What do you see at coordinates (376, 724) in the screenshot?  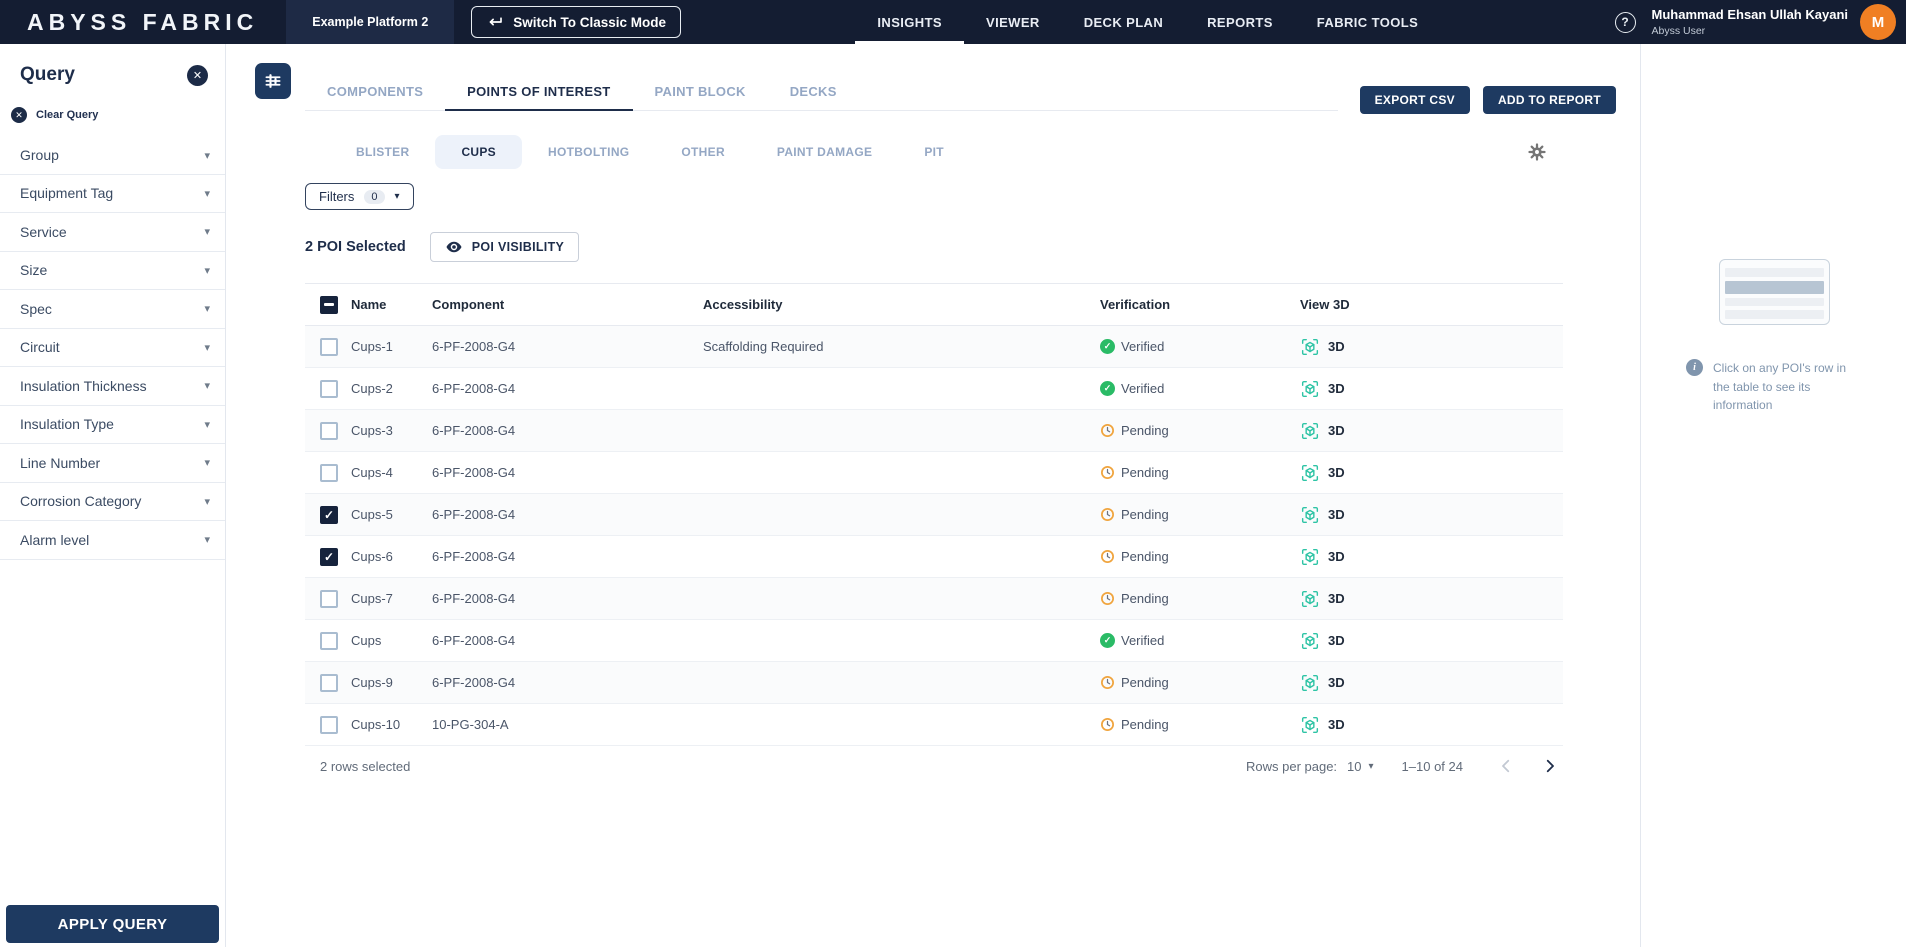 I see `poi-name: Cups-10` at bounding box center [376, 724].